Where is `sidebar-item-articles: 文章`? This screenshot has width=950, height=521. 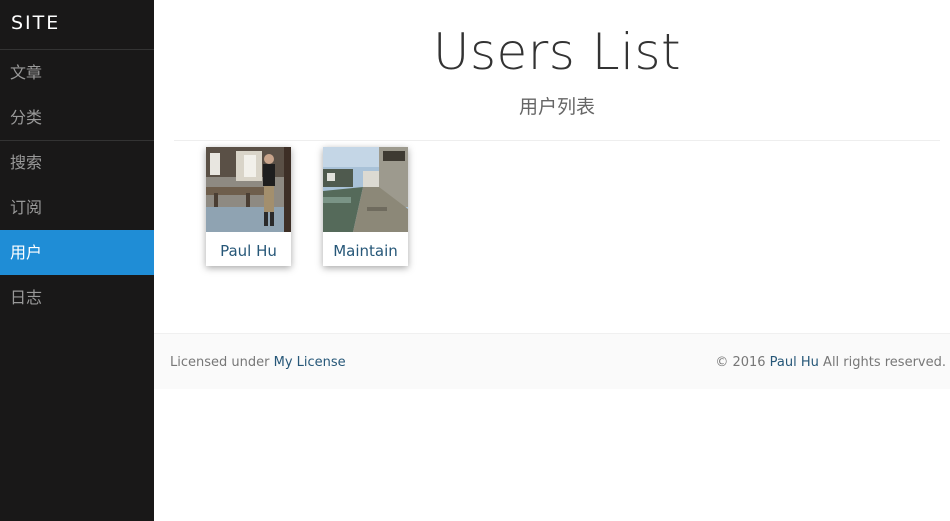
sidebar-item-articles: 文章 is located at coordinates (77, 72).